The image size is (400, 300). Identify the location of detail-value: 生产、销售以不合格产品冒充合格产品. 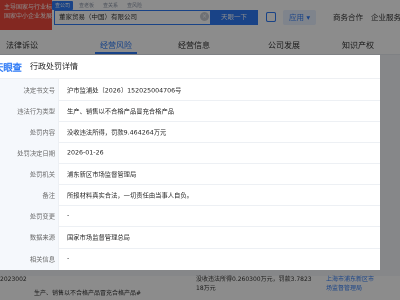
(121, 111).